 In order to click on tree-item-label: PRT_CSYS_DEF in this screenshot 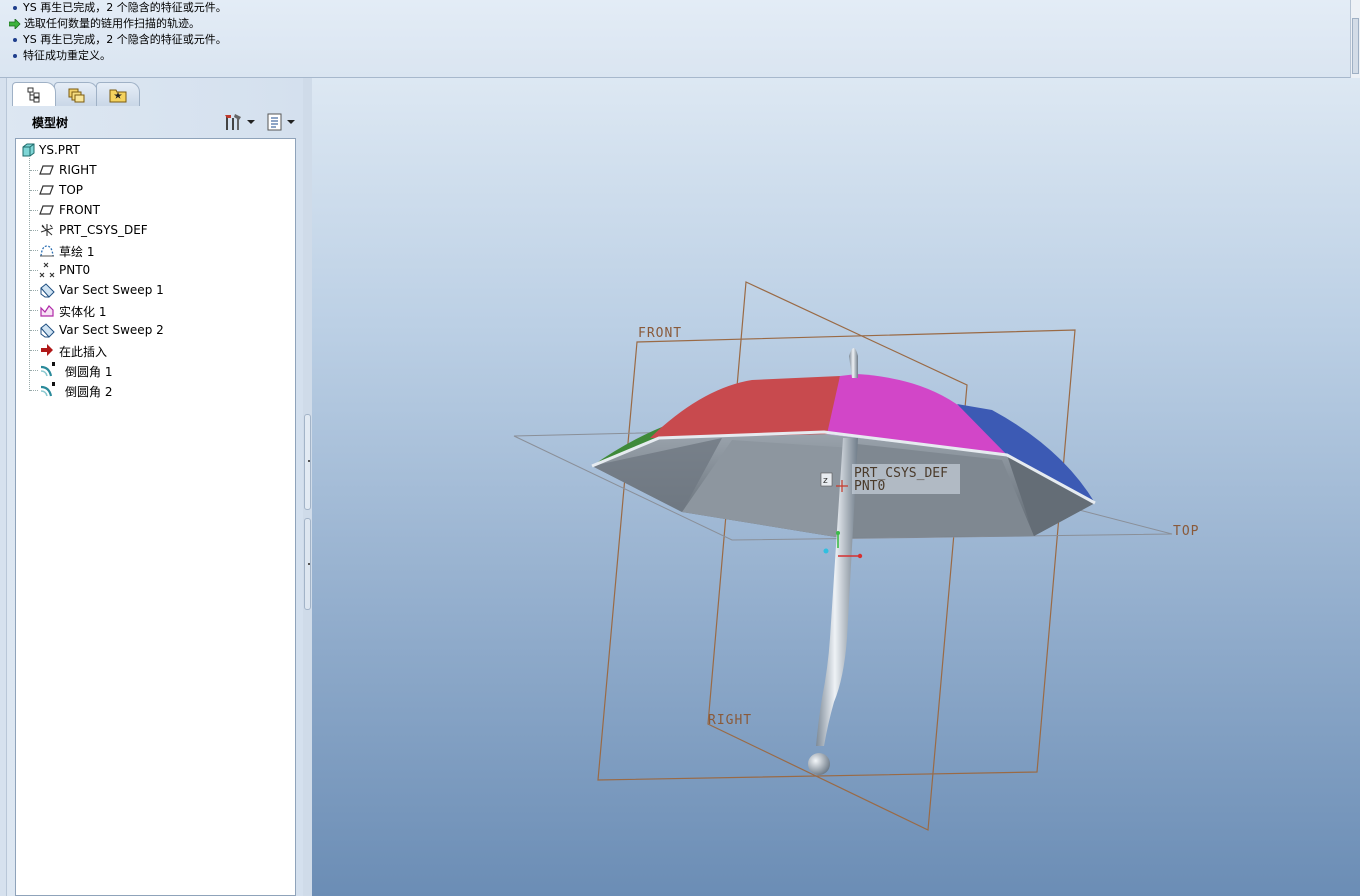, I will do `click(103, 230)`.